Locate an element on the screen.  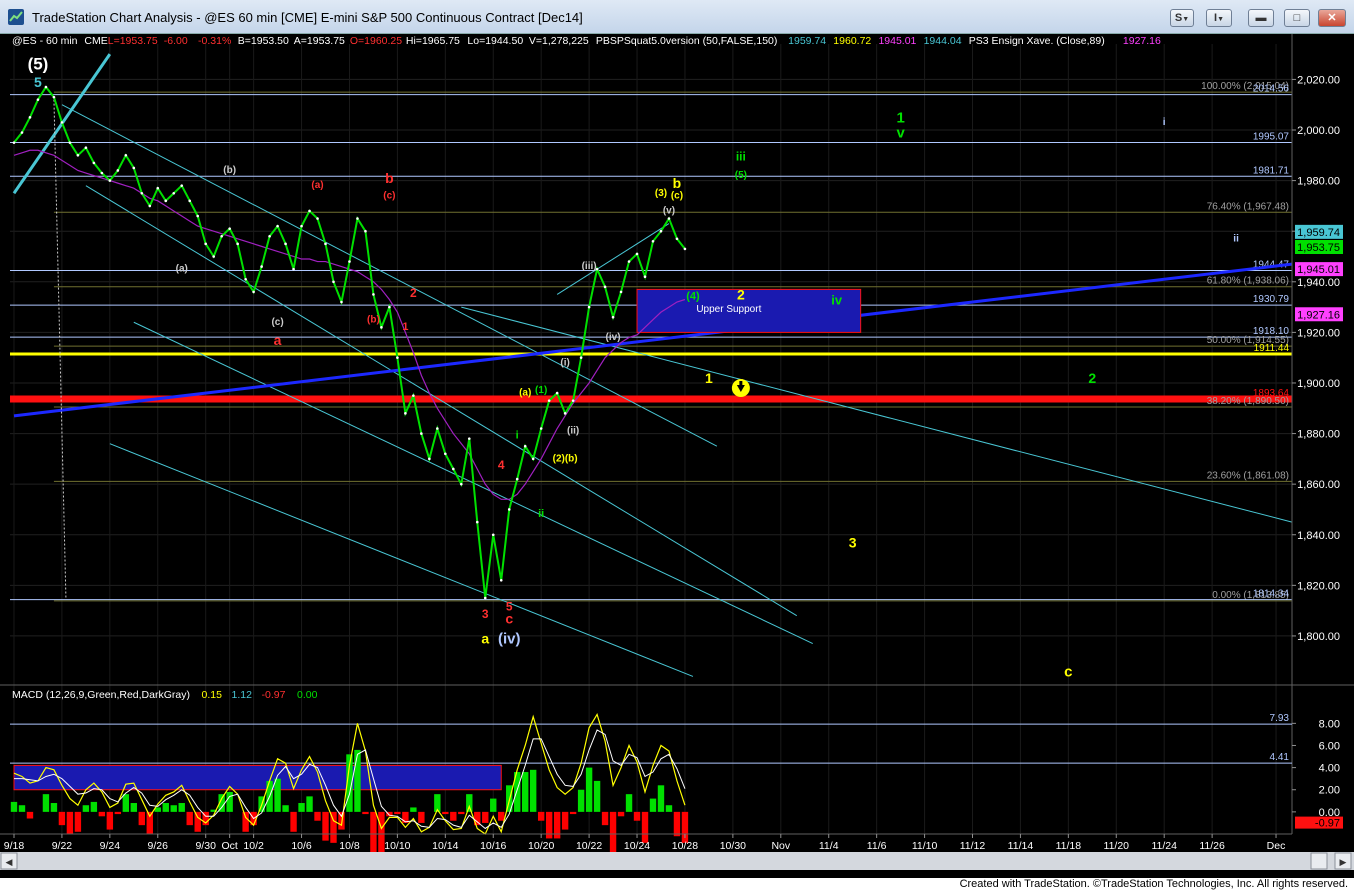
chevron-down-icon: ▼ is located at coordinates (1186, 19).